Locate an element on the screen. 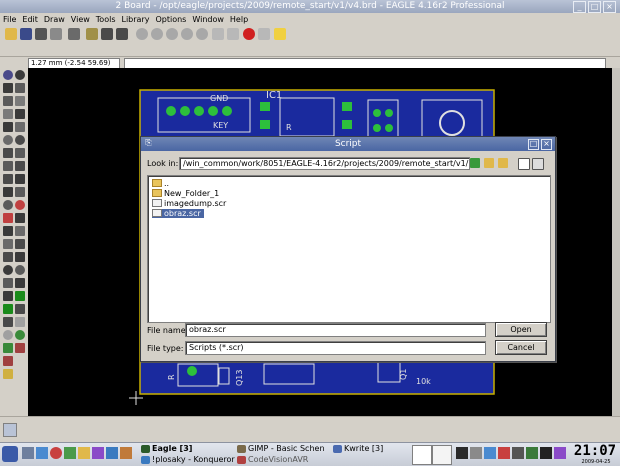 This screenshot has width=620, height=466. status-icon is located at coordinates (10, 430).